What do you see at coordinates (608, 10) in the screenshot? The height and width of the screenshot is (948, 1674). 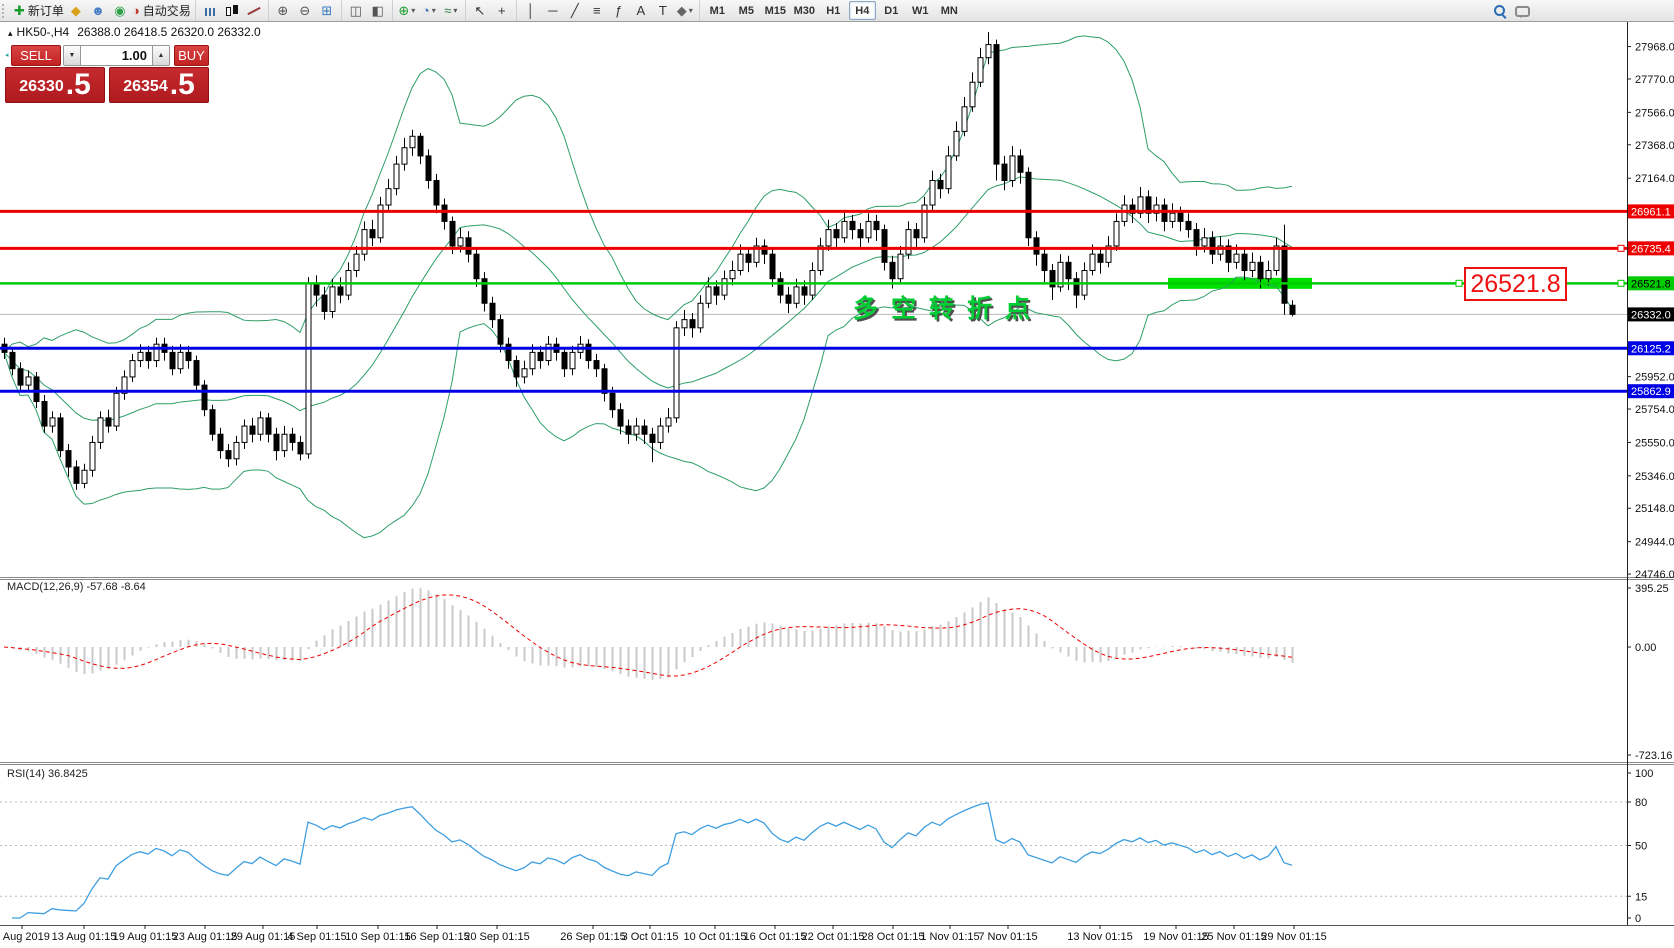 I see `toolbar-group: │ ─ ╱ ≡ ƒ A T ◆ ▾` at bounding box center [608, 10].